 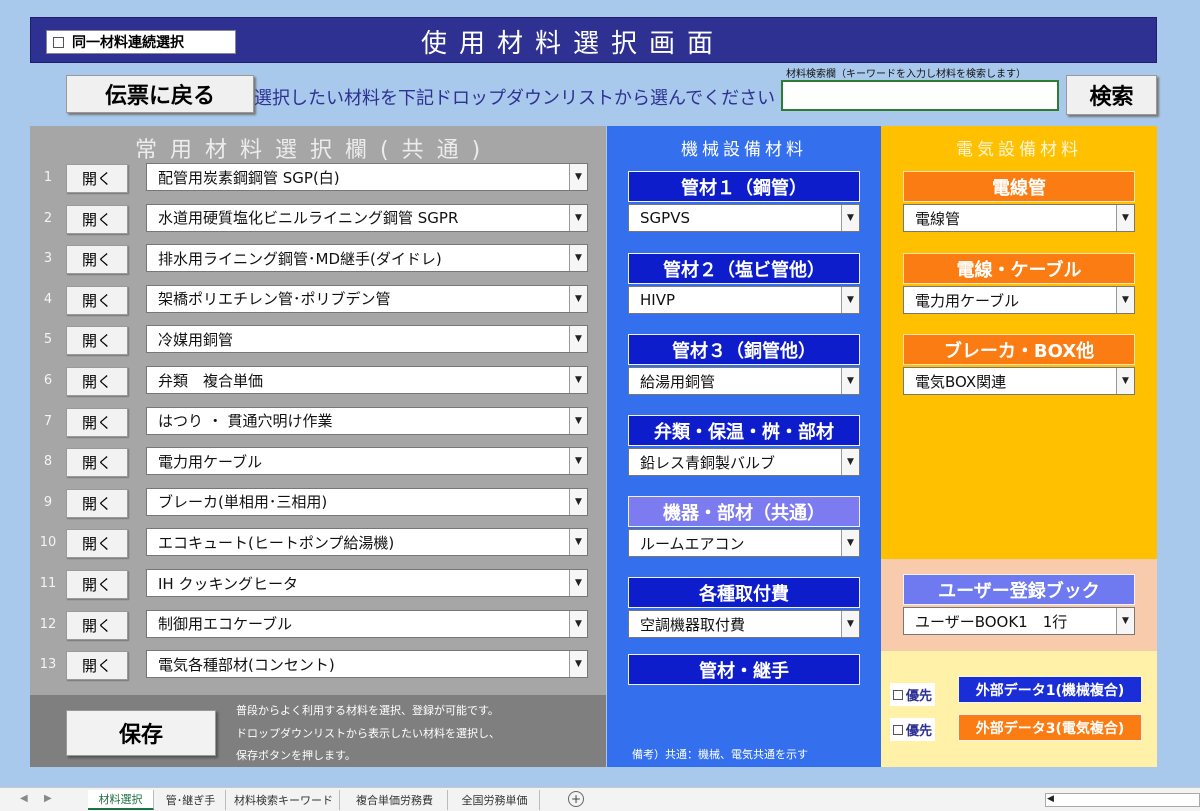 What do you see at coordinates (367, 339) in the screenshot?
I see `common-material-dropdown: 冷媒用銅管 ▼` at bounding box center [367, 339].